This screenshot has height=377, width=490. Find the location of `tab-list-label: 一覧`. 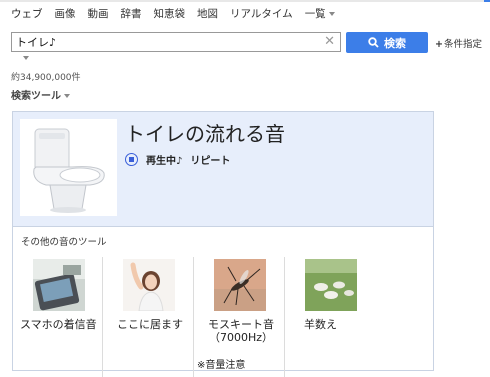

tab-list-label: 一覧 is located at coordinates (315, 14).